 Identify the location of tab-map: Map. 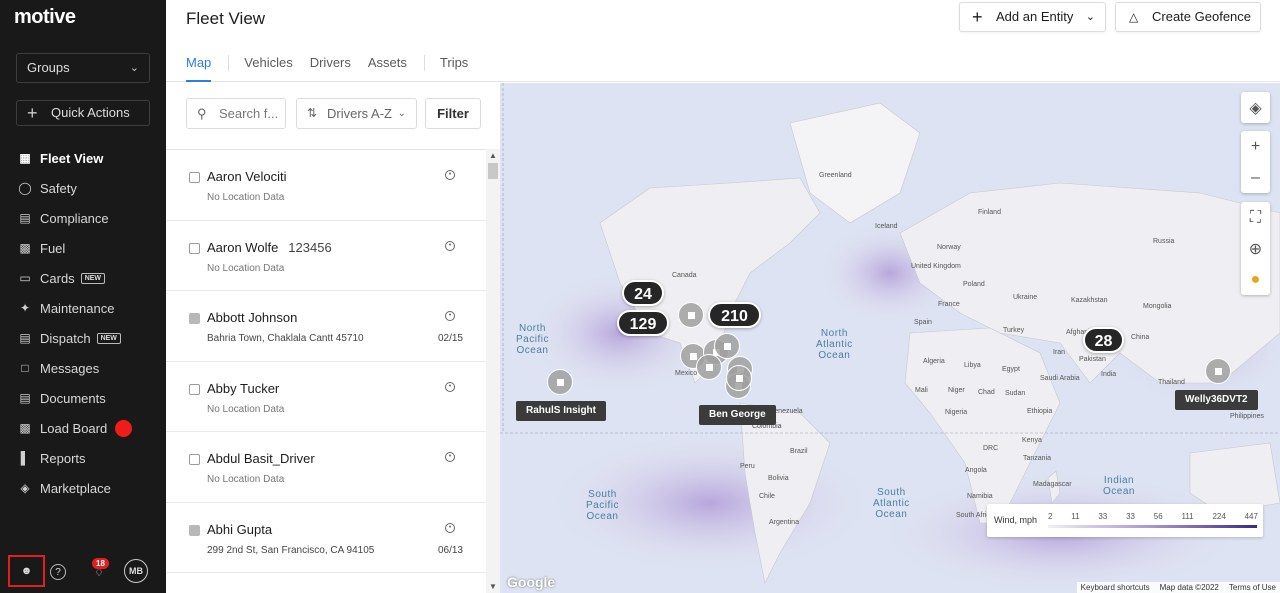
(199, 68).